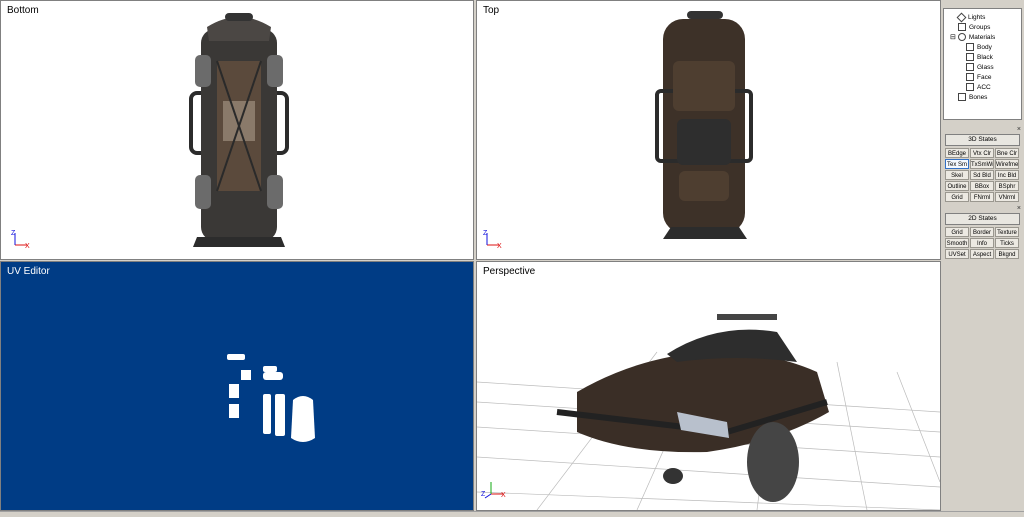 This screenshot has height=517, width=1024. What do you see at coordinates (982, 140) in the screenshot?
I see `panel-3d-states-title: 3D States` at bounding box center [982, 140].